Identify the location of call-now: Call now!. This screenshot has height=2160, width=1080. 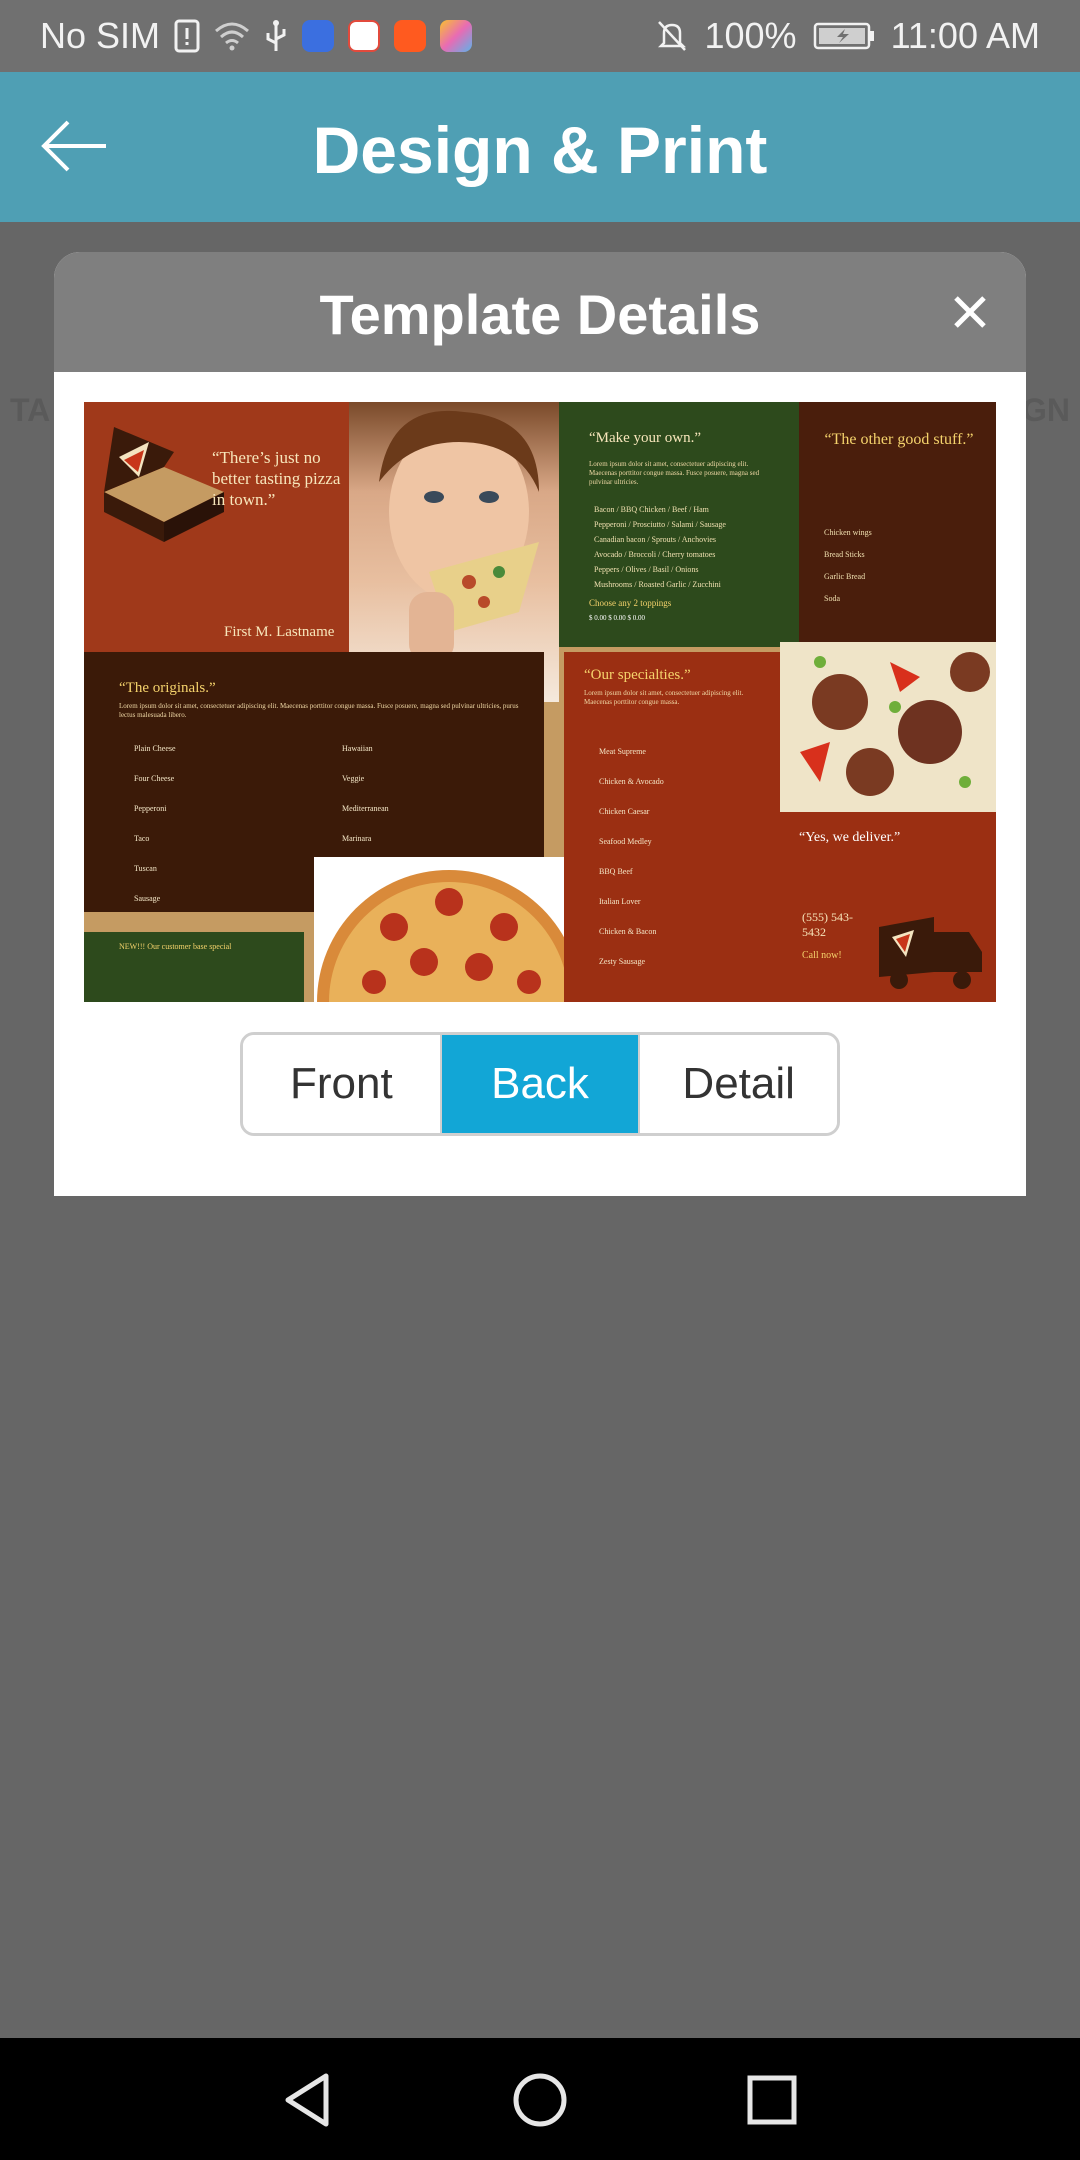
(822, 955).